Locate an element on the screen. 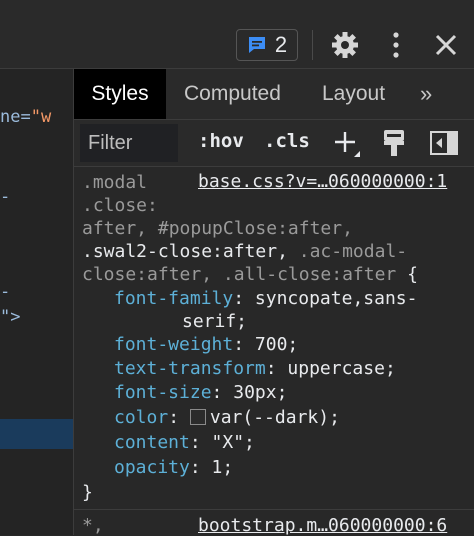 The image size is (474, 536). selector-line: .swal2-close:after, .ac-modal- is located at coordinates (245, 251).